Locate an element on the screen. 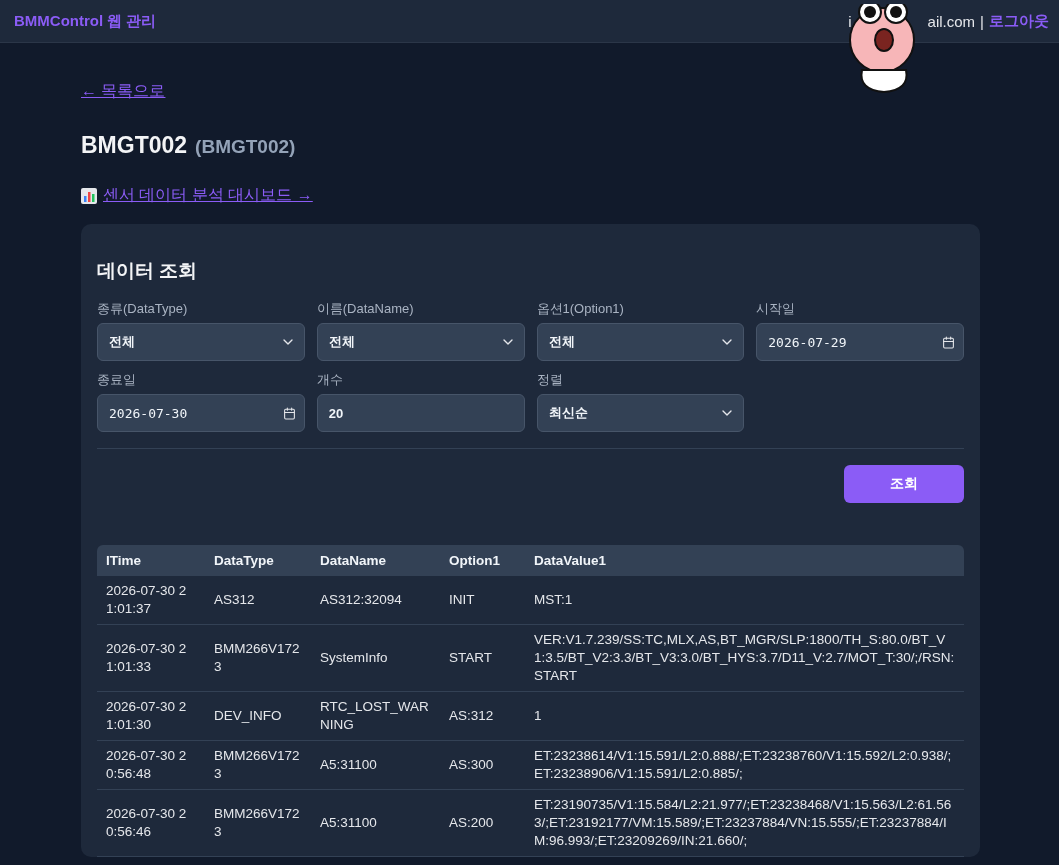 The height and width of the screenshot is (865, 1059). column-header: Option1 is located at coordinates (482, 560).